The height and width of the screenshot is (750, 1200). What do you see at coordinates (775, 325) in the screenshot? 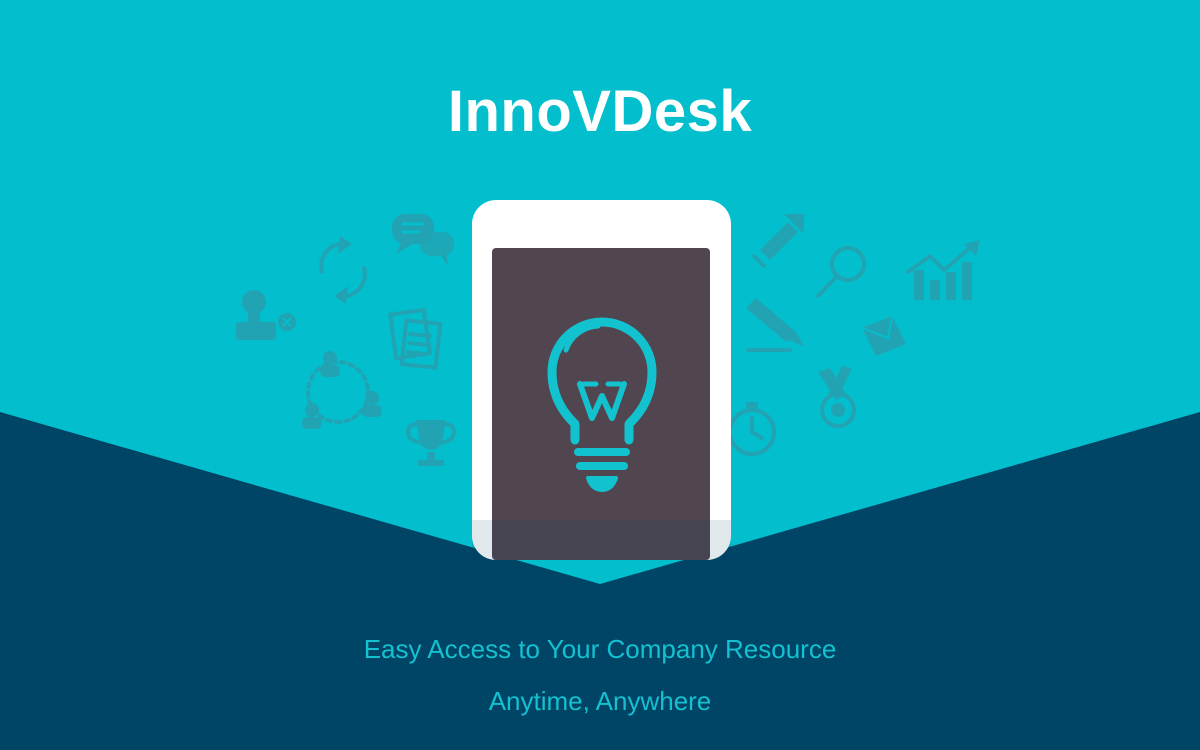
I see `pen-icon` at bounding box center [775, 325].